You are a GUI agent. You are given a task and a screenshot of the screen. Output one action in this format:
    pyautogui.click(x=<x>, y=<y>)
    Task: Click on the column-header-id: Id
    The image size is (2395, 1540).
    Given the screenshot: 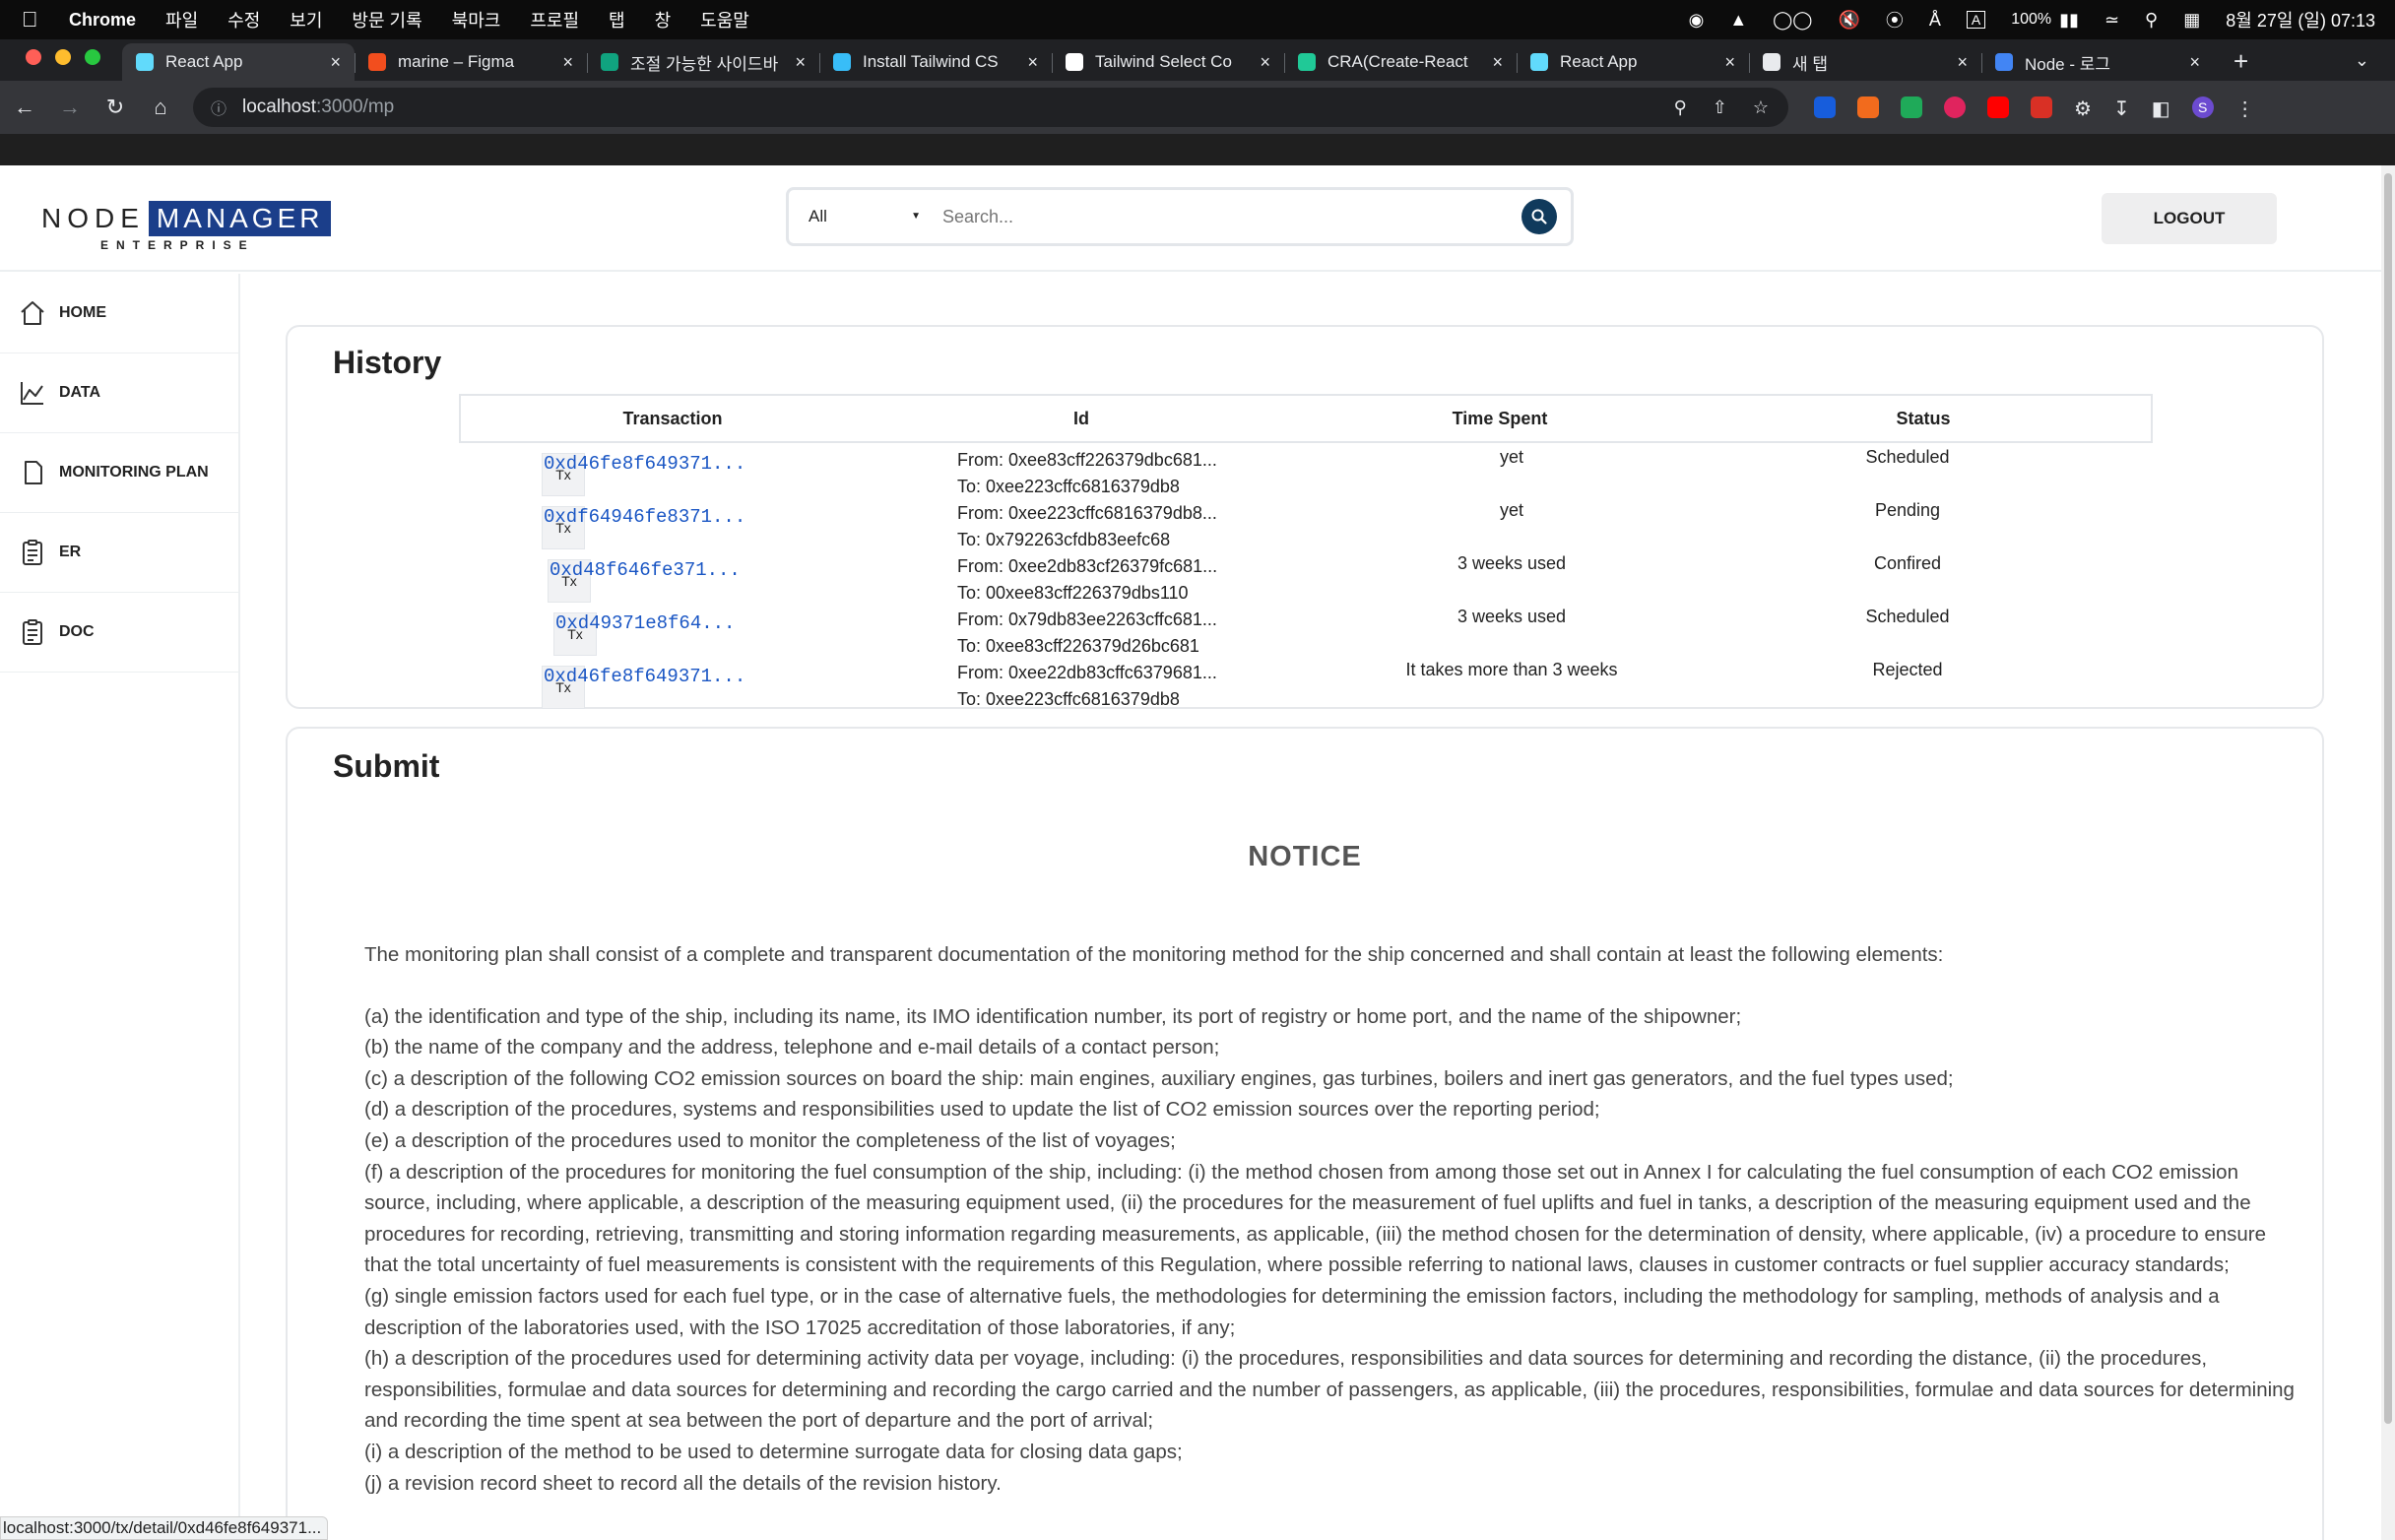 What is the action you would take?
    pyautogui.click(x=1081, y=418)
    